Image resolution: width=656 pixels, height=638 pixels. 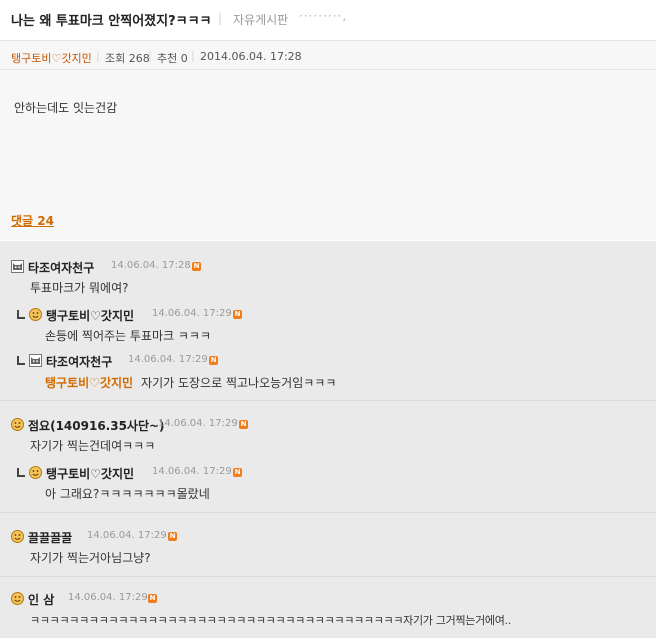 I want to click on comment-text: 아 그래요?ㅋㅋㅋㅋㅋㅋㅋ몰랐네, so click(x=127, y=494).